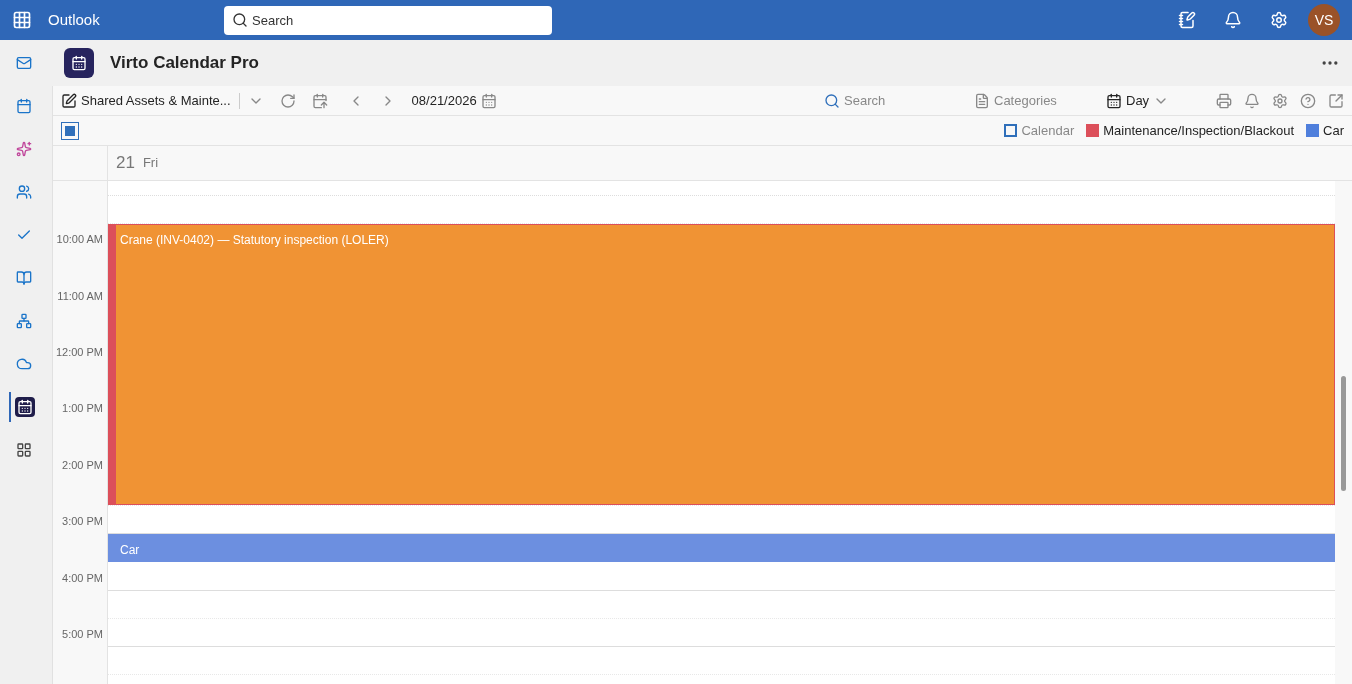 This screenshot has height=684, width=1352. What do you see at coordinates (24, 278) in the screenshot?
I see `book-icon` at bounding box center [24, 278].